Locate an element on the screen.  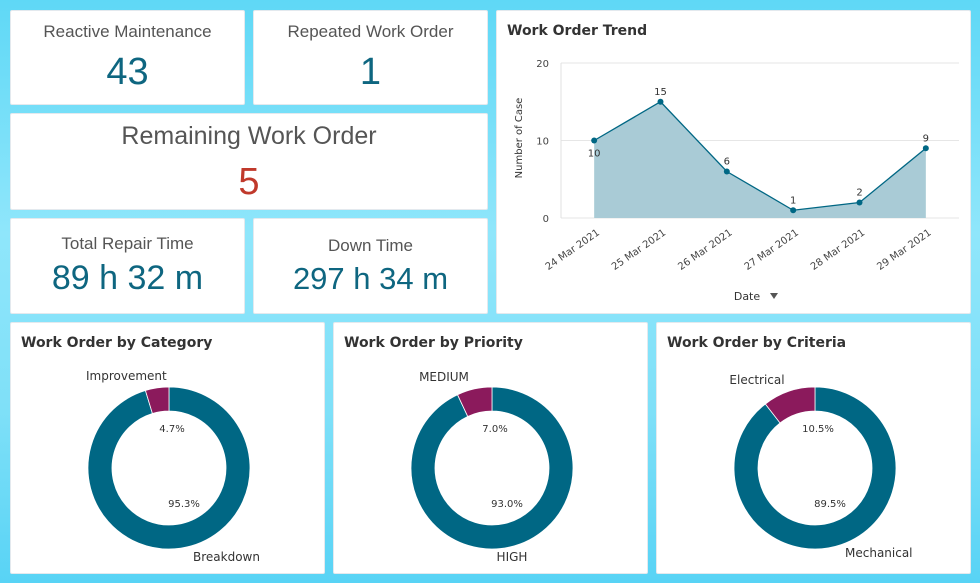
slice-percent-label: 4.7% is located at coordinates (171, 429).